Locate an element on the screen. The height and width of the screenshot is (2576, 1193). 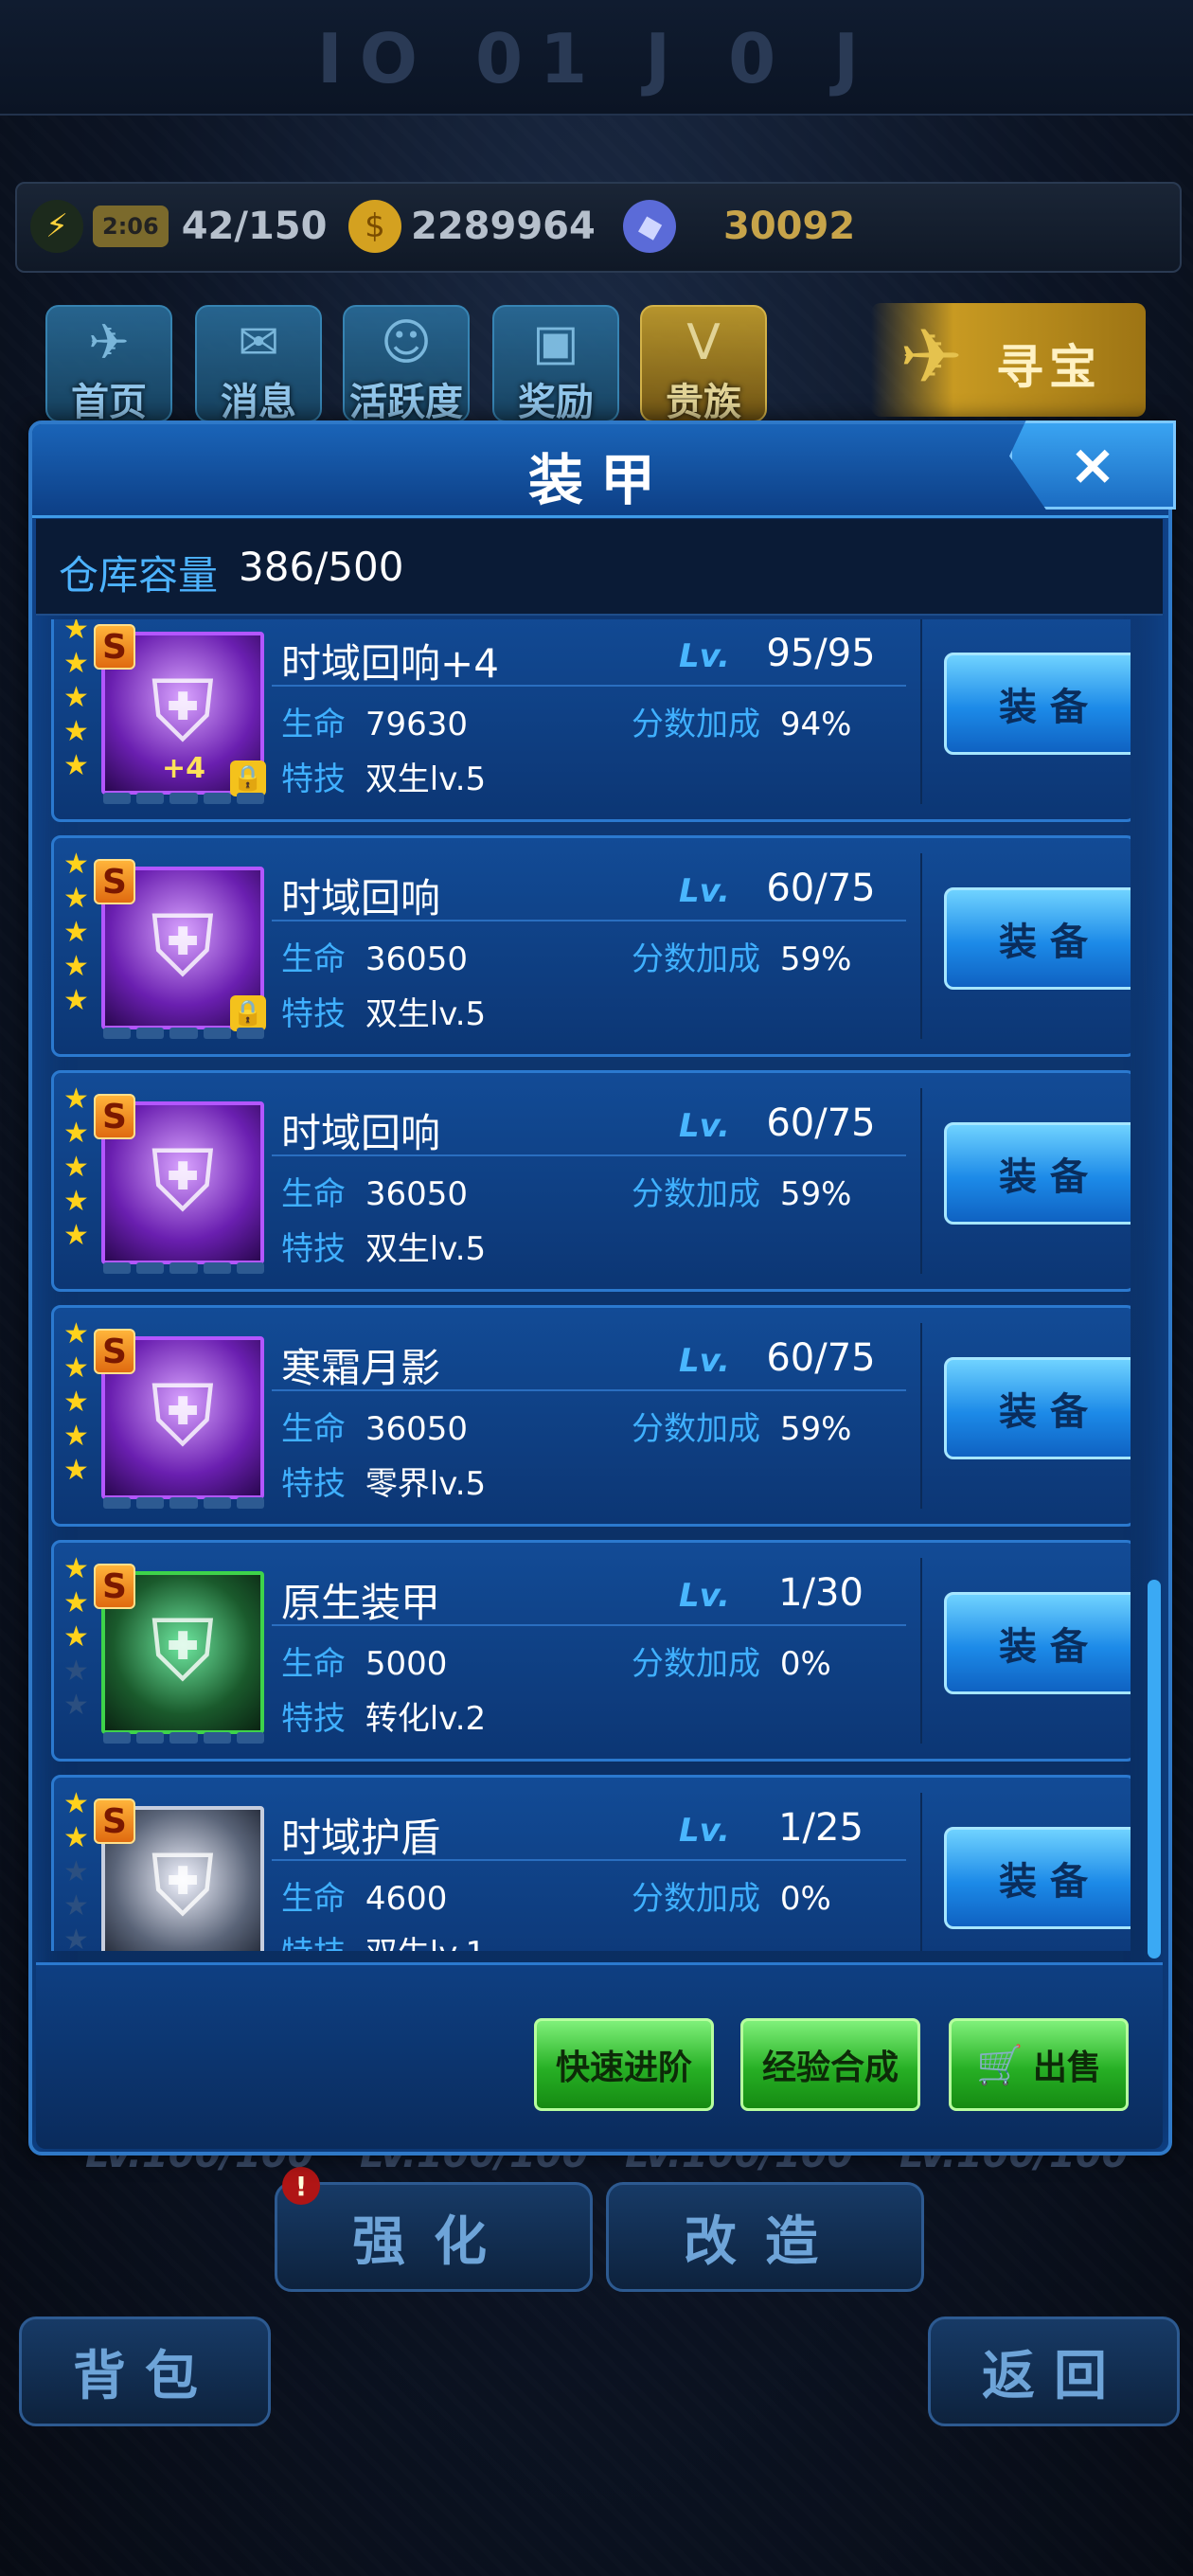
skill-row: 特技 双生lv.1 is located at coordinates (383, 1939).